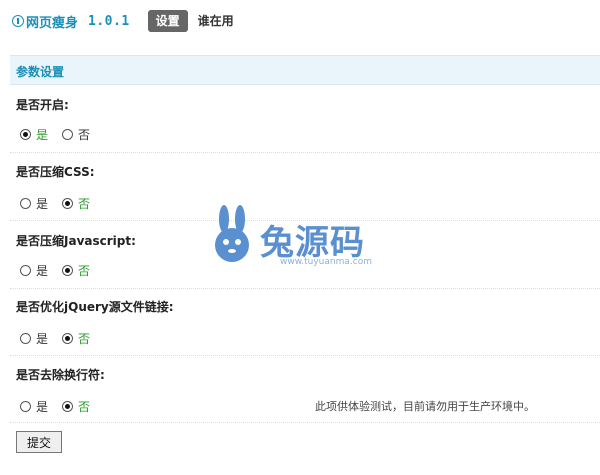 The width and height of the screenshot is (600, 475). I want to click on setting-enable: 是否开启: 是 否, so click(305, 119).